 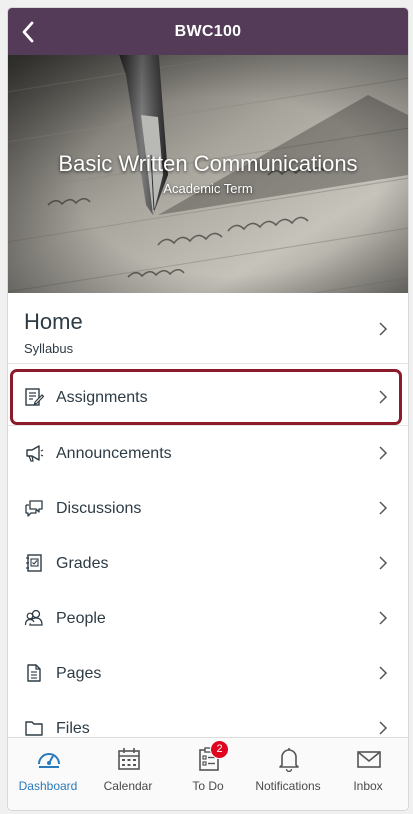 What do you see at coordinates (53, 321) in the screenshot?
I see `home-title: Home` at bounding box center [53, 321].